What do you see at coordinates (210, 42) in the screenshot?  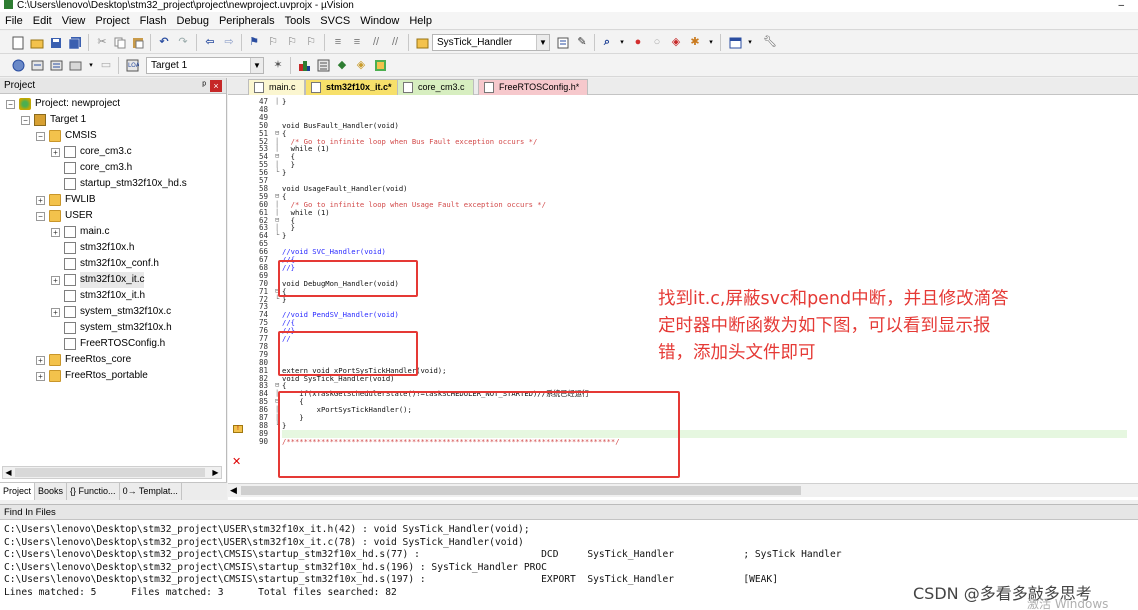 I see `navigate-back-icon: ⇦` at bounding box center [210, 42].